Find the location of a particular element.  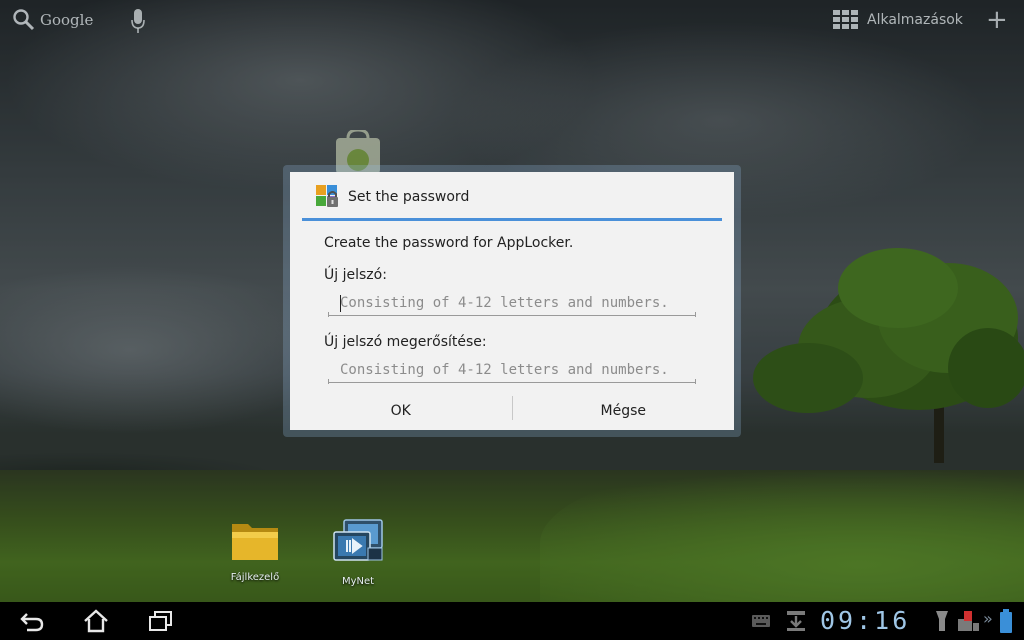

applocker-lock-icon is located at coordinates (327, 196).